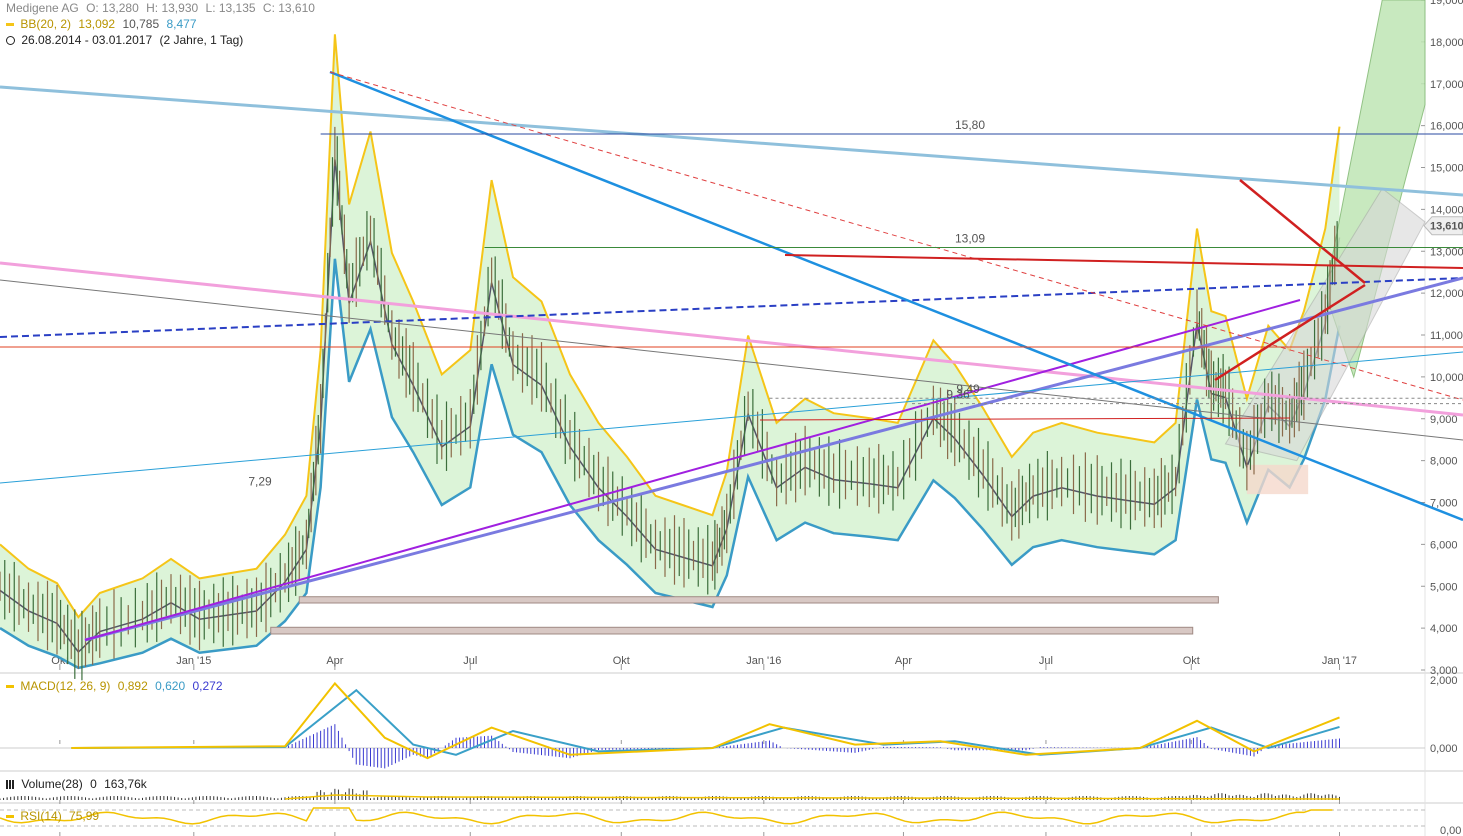 The image size is (1463, 836). I want to click on y-tick-label: 11,000, so click(1446, 336).